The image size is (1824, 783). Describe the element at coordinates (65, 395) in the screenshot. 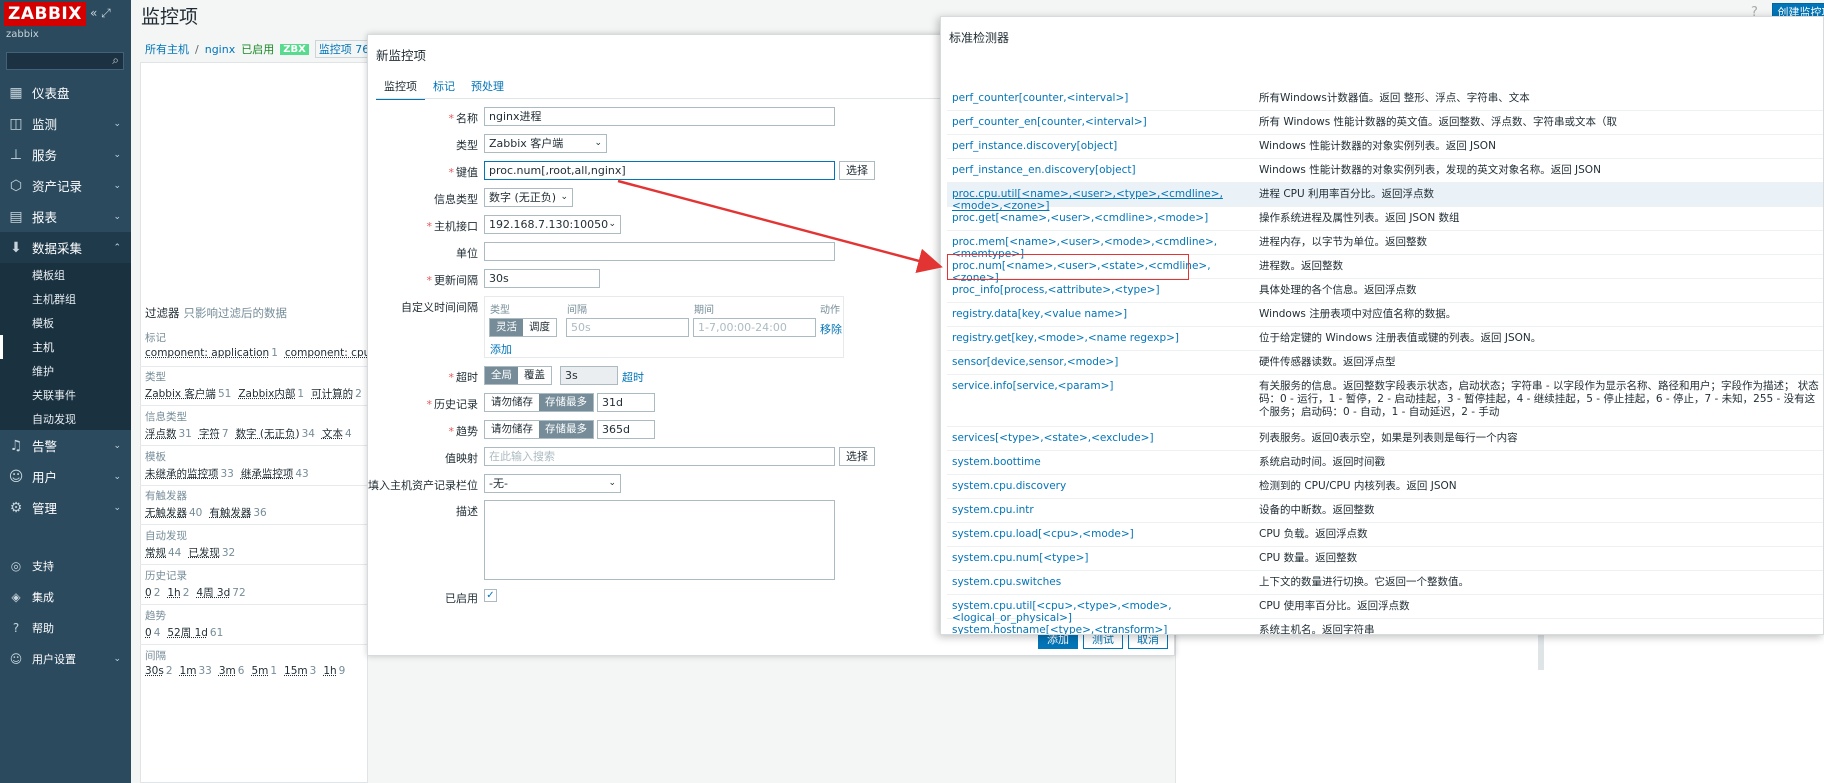

I see `submenu-event-correlation: 关联事件` at that location.